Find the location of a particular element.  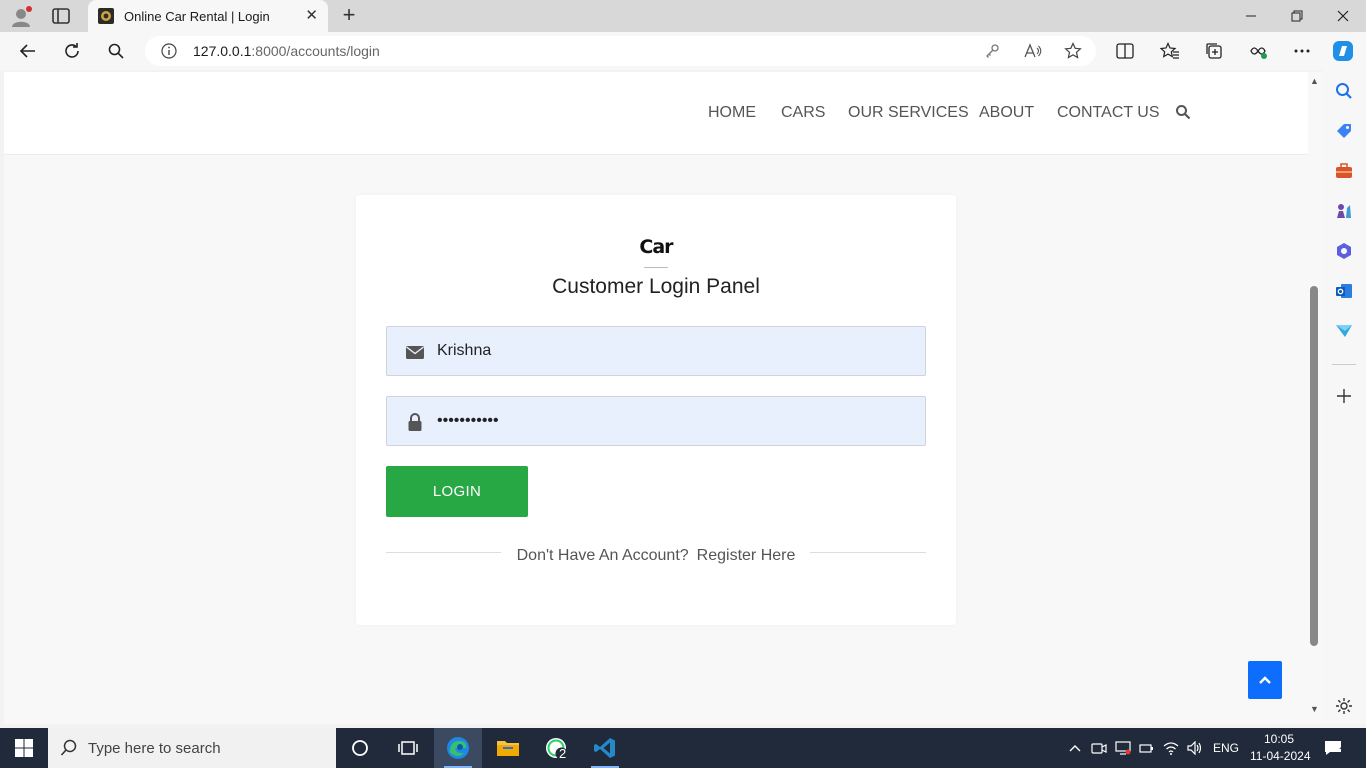

notification-count: 1 is located at coordinates (1342, 751).